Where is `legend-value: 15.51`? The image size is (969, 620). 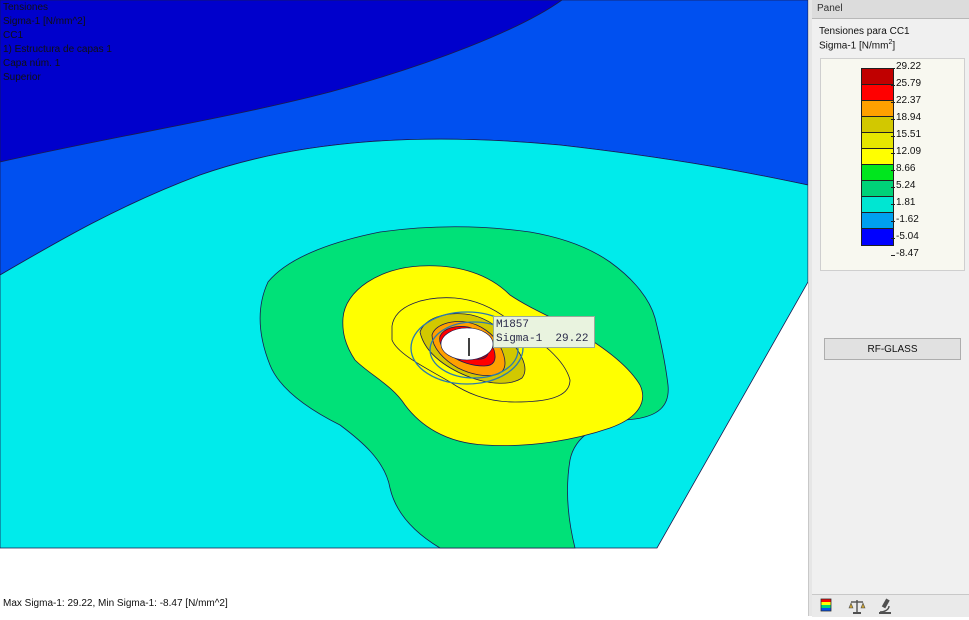 legend-value: 15.51 is located at coordinates (906, 134).